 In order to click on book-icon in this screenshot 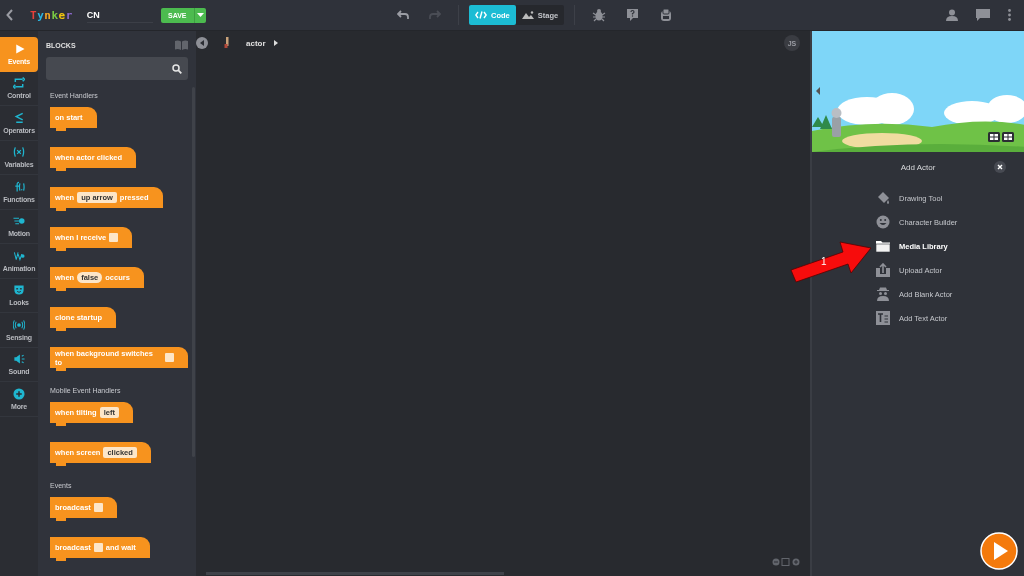, I will do `click(181, 45)`.